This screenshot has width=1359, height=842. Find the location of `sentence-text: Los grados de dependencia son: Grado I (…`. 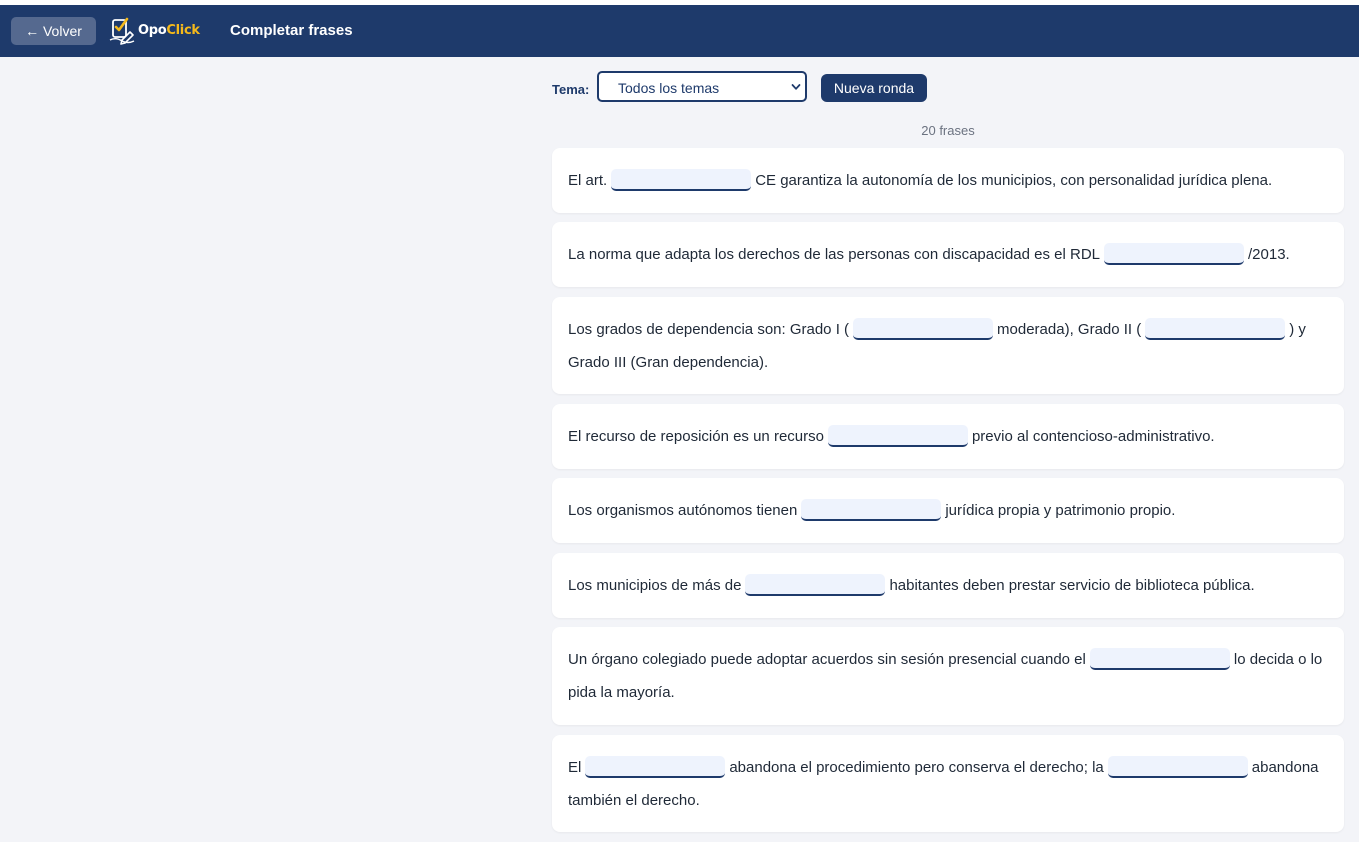

sentence-text: Los grados de dependencia son: Grado I (… is located at coordinates (948, 346).